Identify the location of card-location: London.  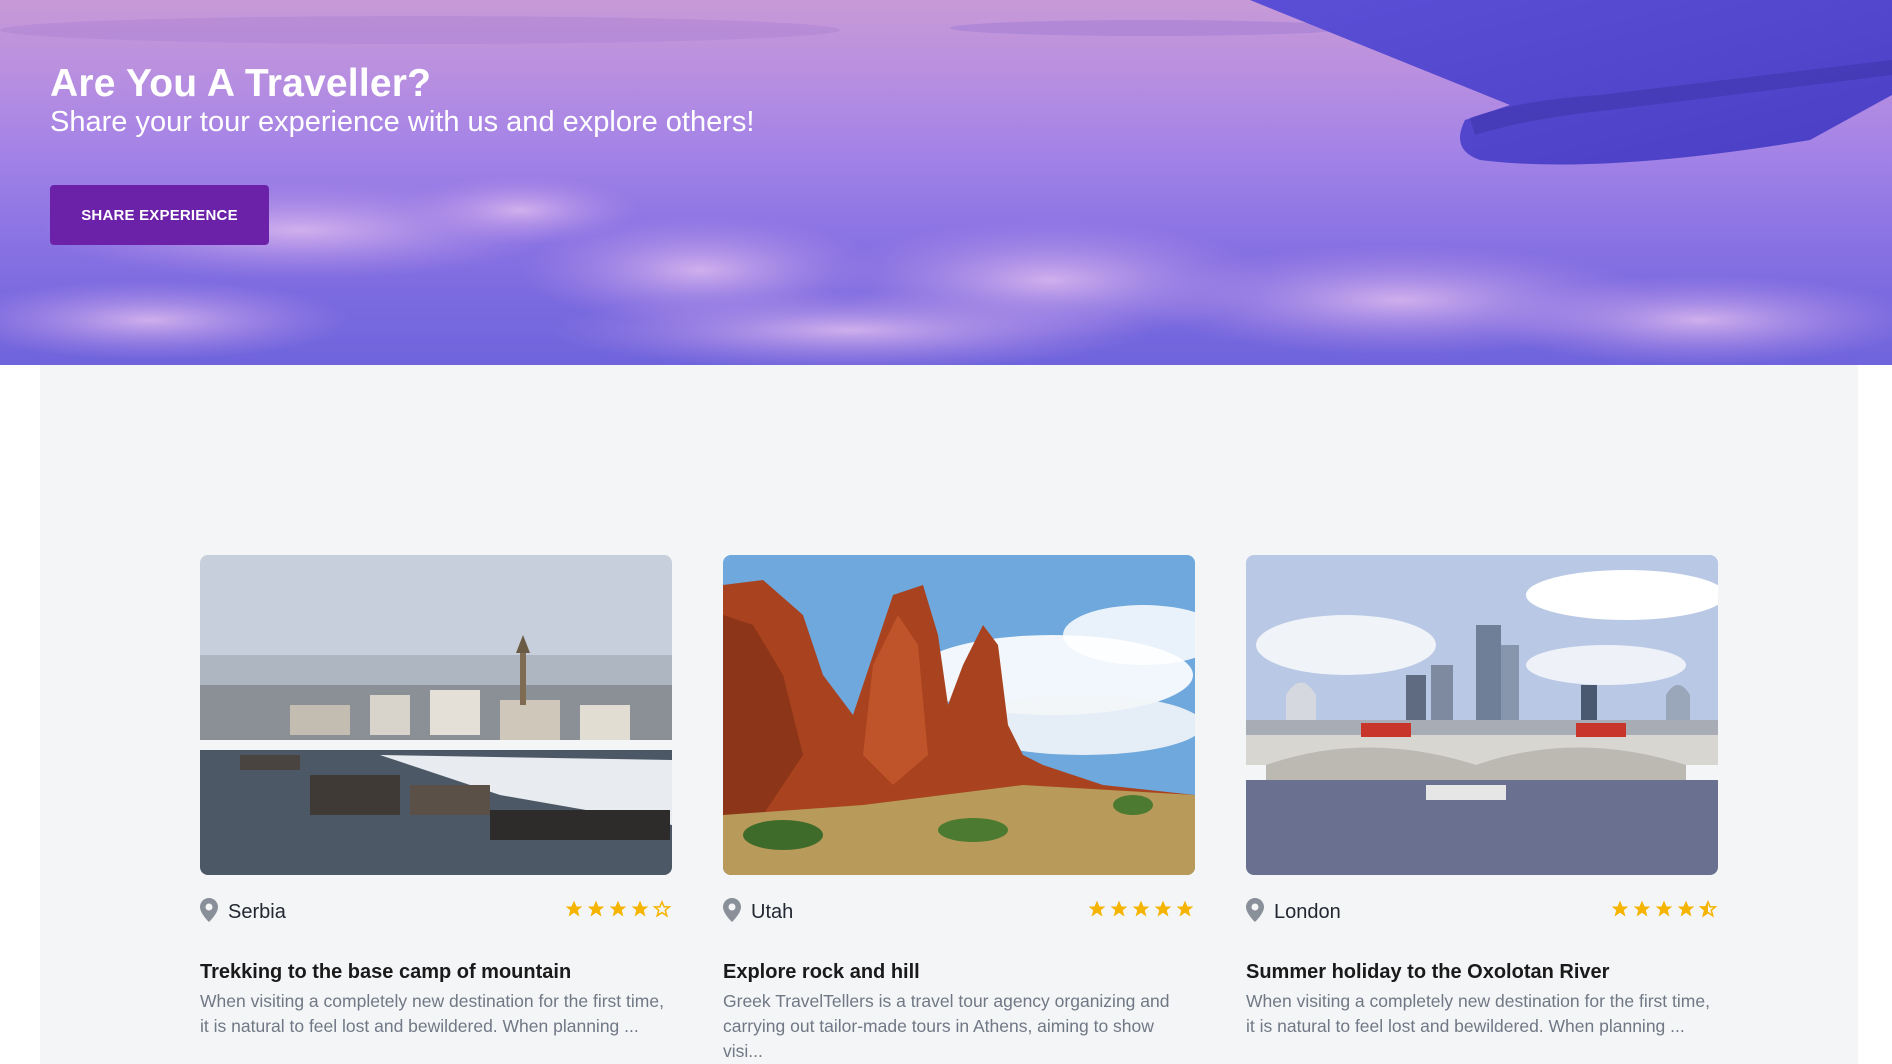
(1307, 911).